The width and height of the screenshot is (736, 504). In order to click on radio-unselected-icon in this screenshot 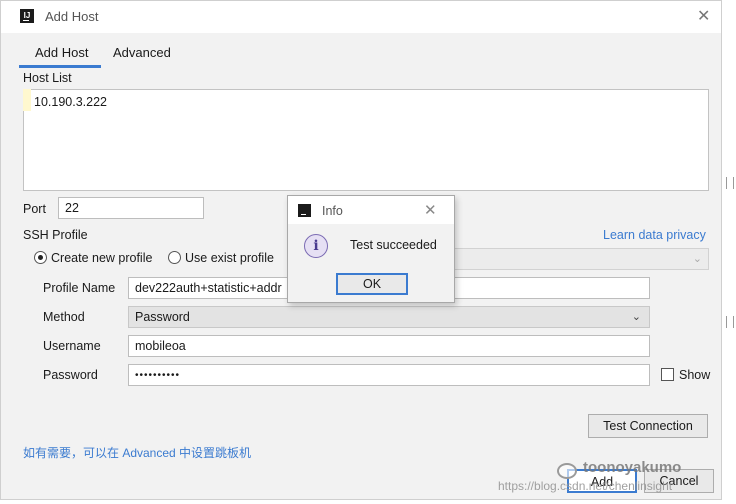, I will do `click(174, 257)`.